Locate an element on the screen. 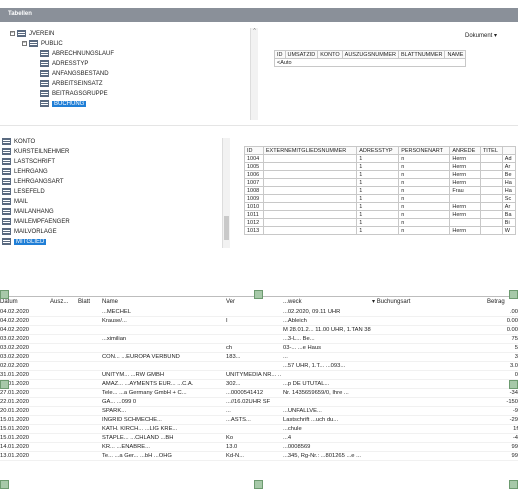 The width and height of the screenshot is (518, 490). table-row: 1009 1 n Sc is located at coordinates (380, 198).